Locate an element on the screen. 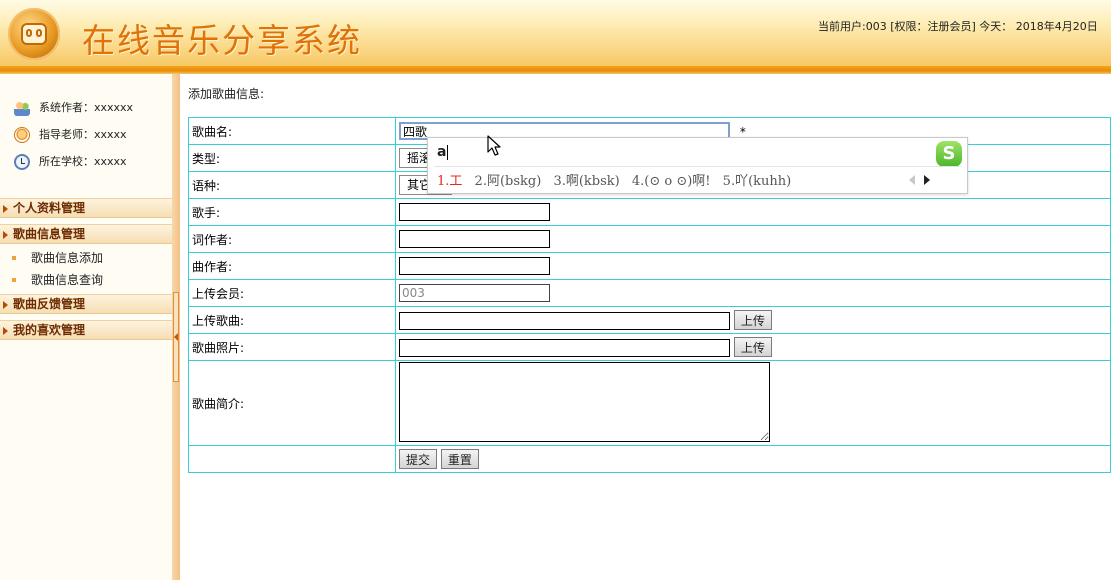 The width and height of the screenshot is (1111, 580). form-row: 曲作者: is located at coordinates (649, 266).